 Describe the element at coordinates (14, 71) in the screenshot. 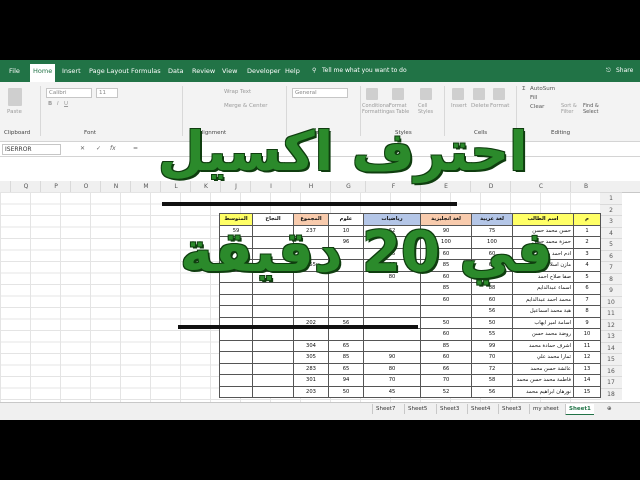

I see `tab-file: File` at that location.